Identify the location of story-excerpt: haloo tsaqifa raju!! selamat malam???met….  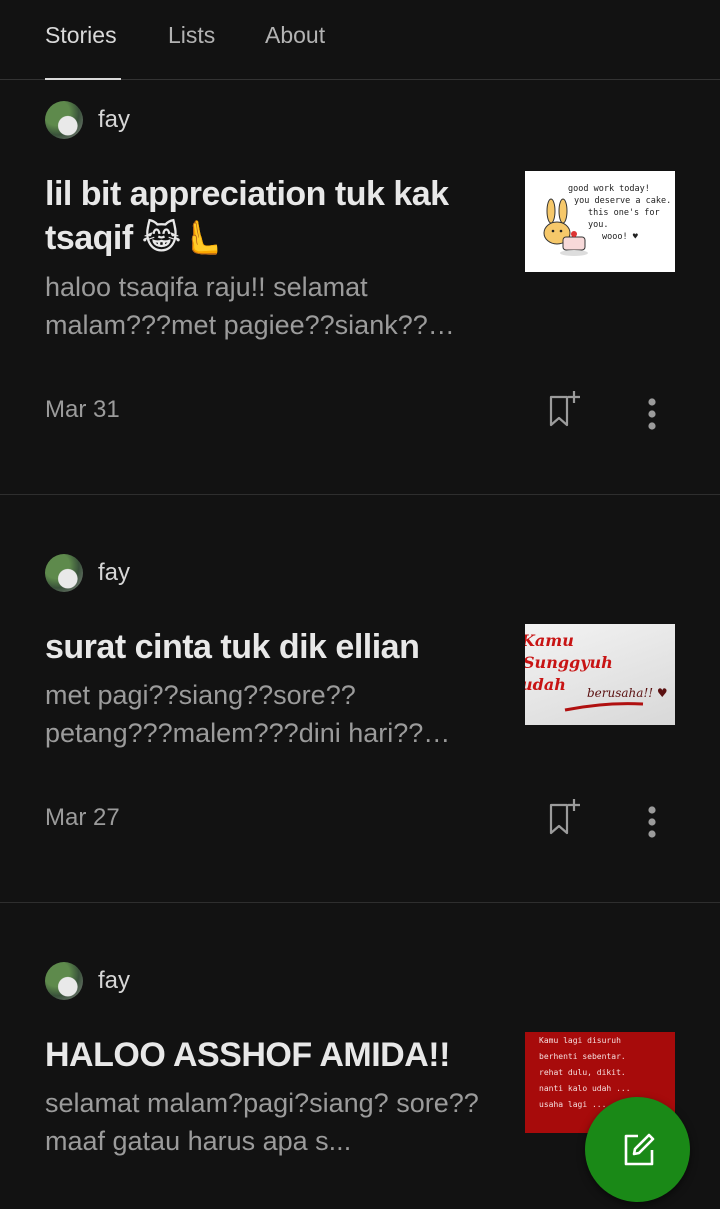
(265, 306).